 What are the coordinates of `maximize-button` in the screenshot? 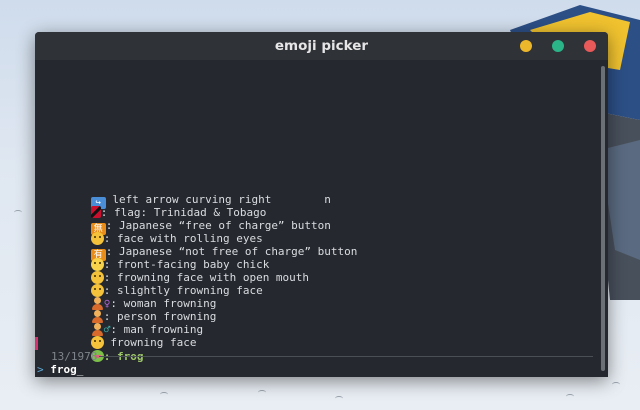 It's located at (558, 46).